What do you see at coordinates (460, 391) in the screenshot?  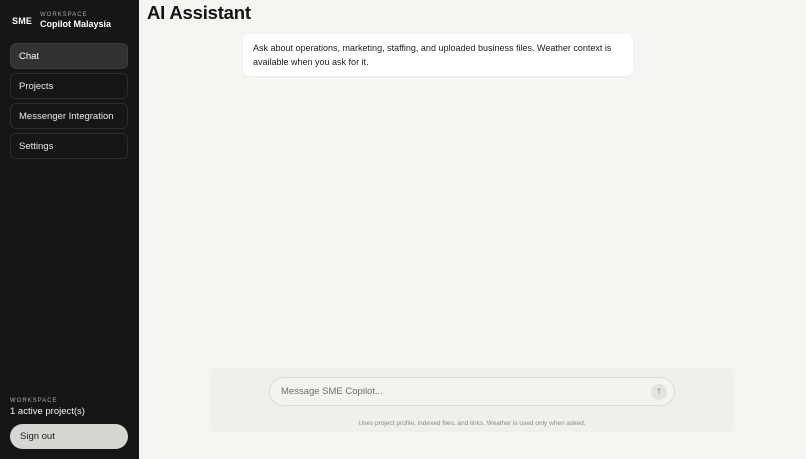 I see `message-input` at bounding box center [460, 391].